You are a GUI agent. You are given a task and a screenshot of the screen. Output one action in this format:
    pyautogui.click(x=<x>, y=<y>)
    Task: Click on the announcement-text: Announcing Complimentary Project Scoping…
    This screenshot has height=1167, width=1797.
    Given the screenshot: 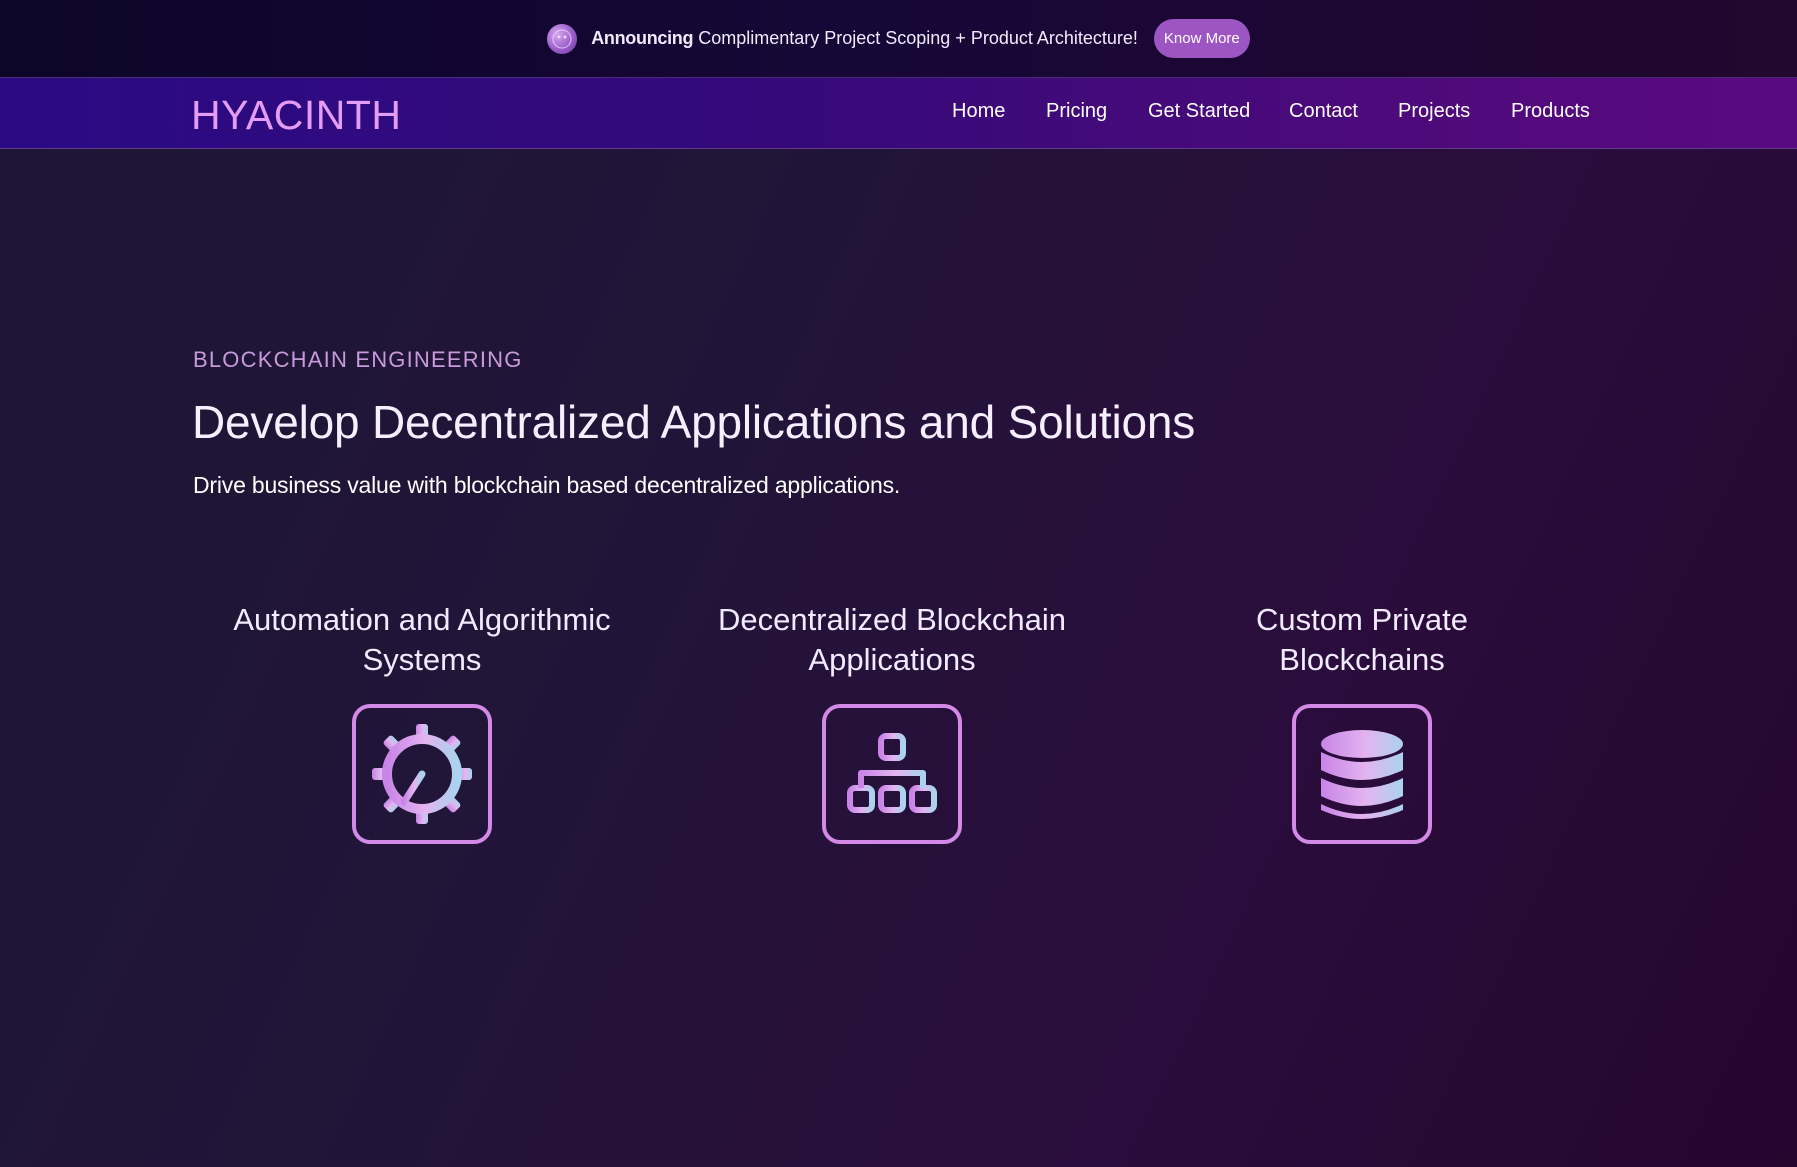 What is the action you would take?
    pyautogui.click(x=864, y=38)
    